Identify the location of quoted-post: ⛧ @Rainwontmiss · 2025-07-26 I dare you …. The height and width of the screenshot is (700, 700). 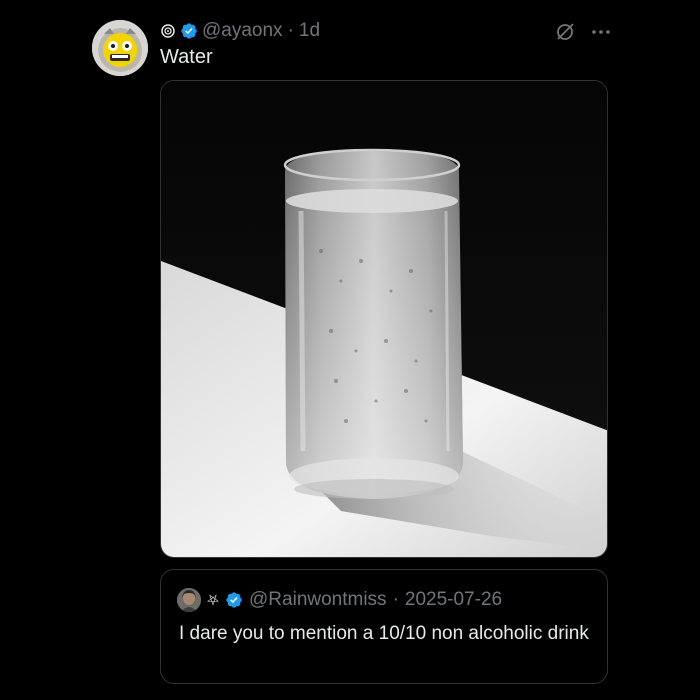
(384, 626).